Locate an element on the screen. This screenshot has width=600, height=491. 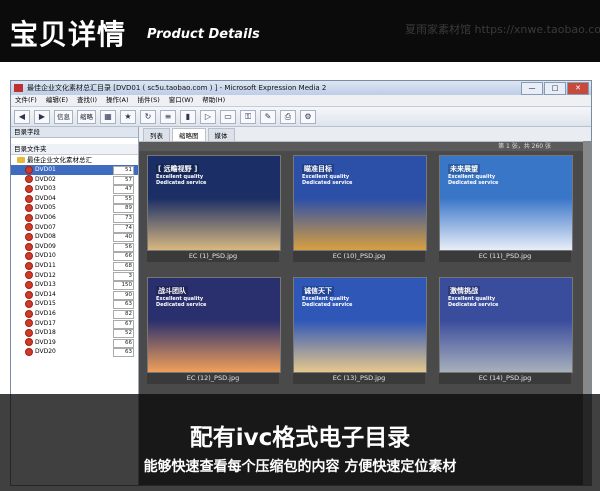
thumbnail-filename: EC (10)_PSD.jpg is located at coordinates (359, 256).